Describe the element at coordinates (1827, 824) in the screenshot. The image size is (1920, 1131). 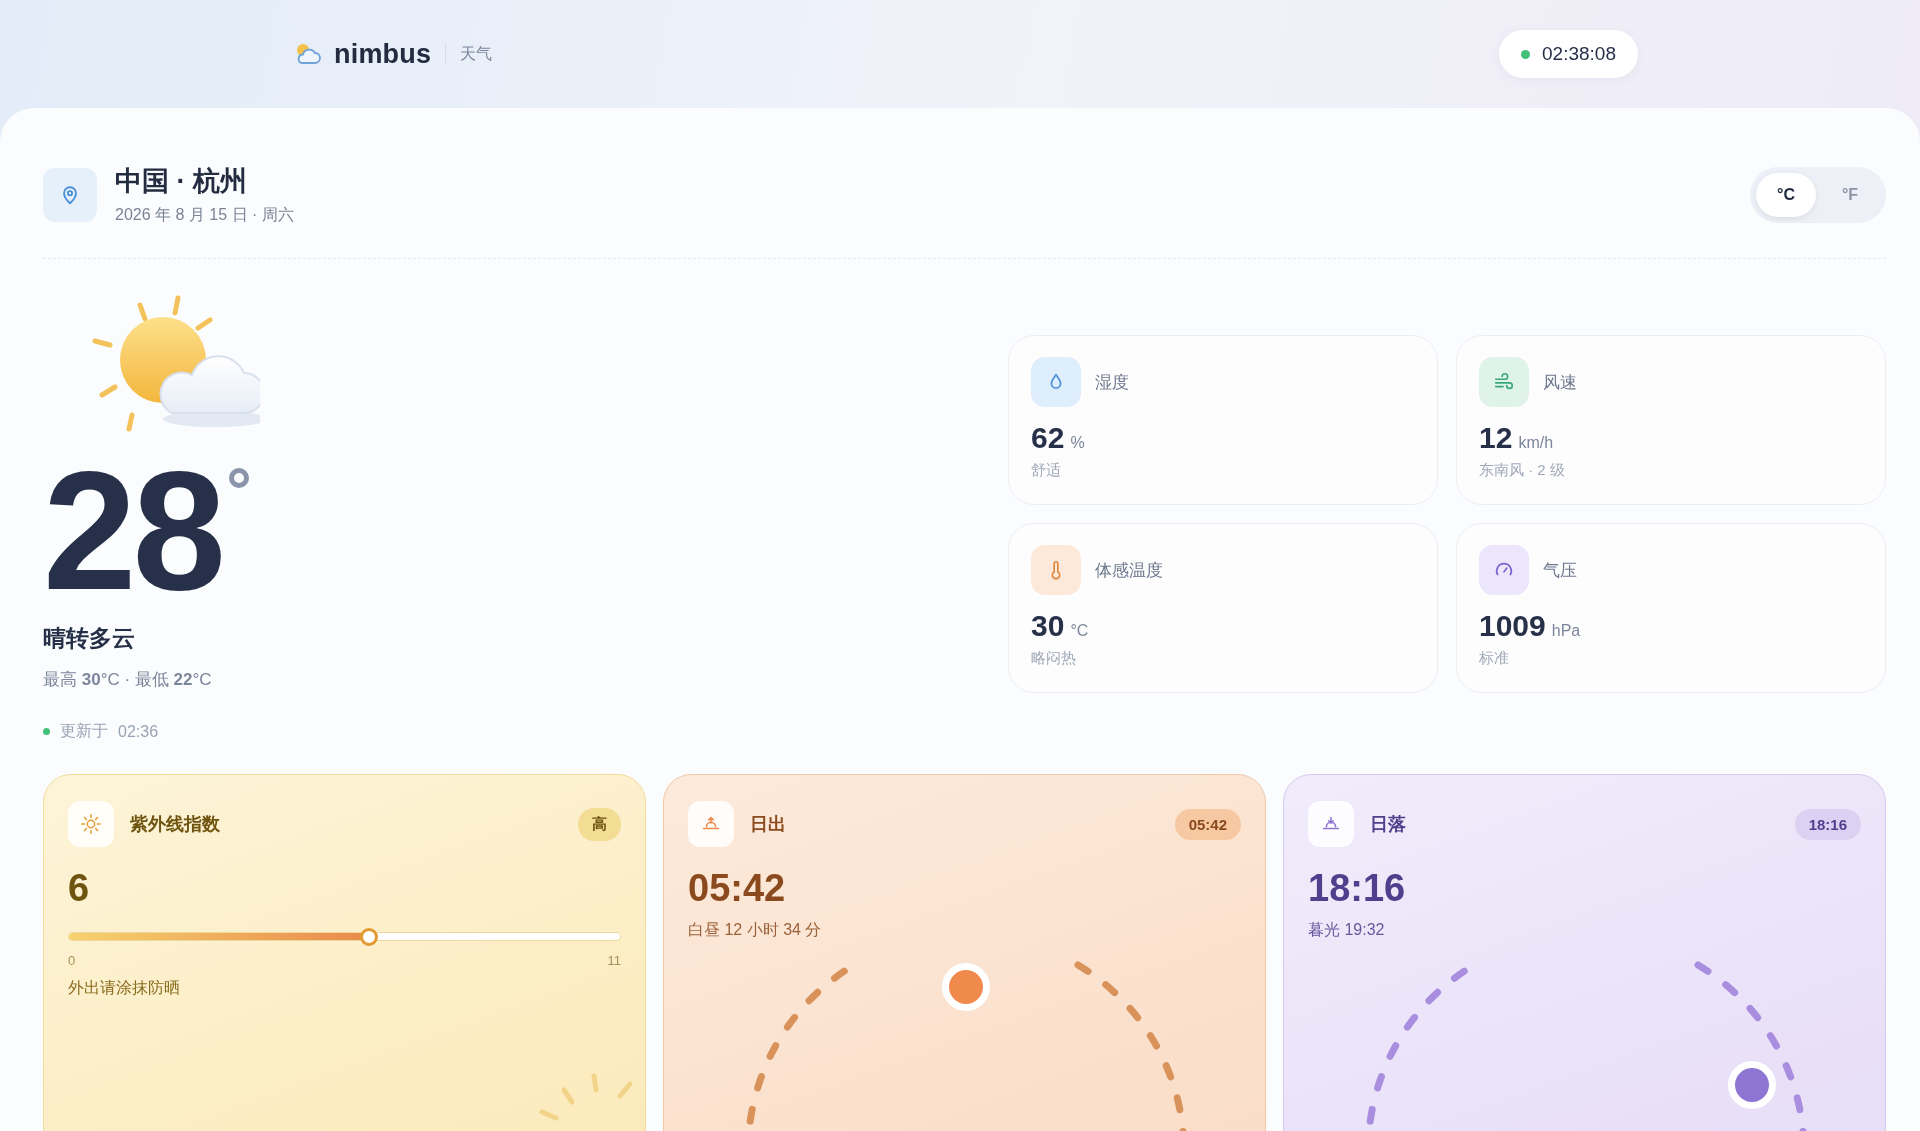
I see `time-badge: 18:16` at that location.